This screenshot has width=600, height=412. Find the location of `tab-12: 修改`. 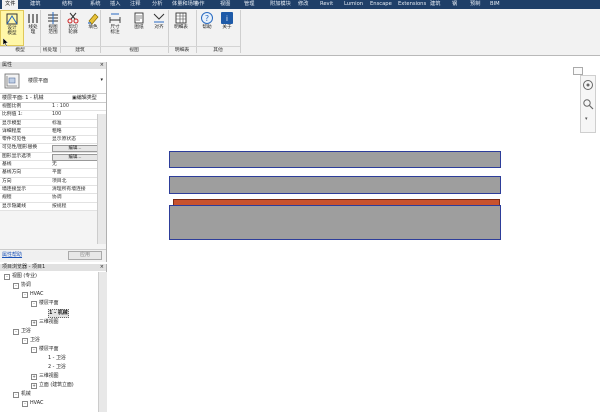

tab-12: 修改 is located at coordinates (303, 4).